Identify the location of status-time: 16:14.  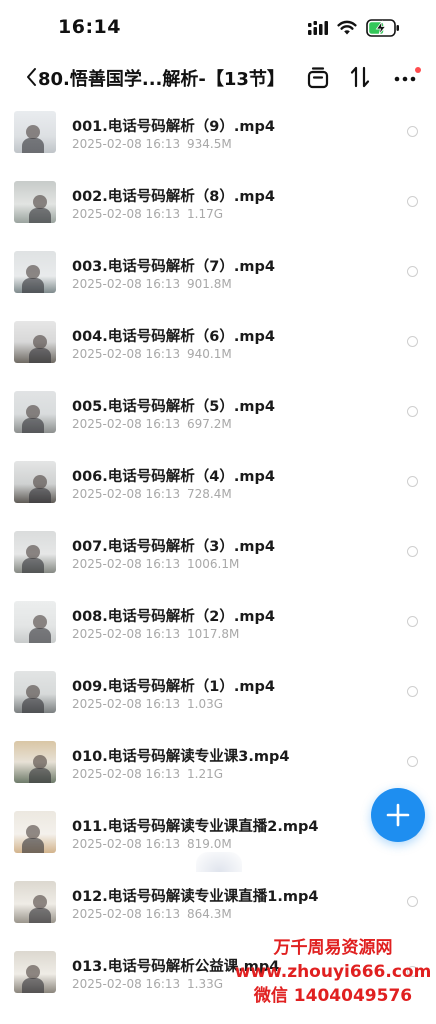
(89, 27).